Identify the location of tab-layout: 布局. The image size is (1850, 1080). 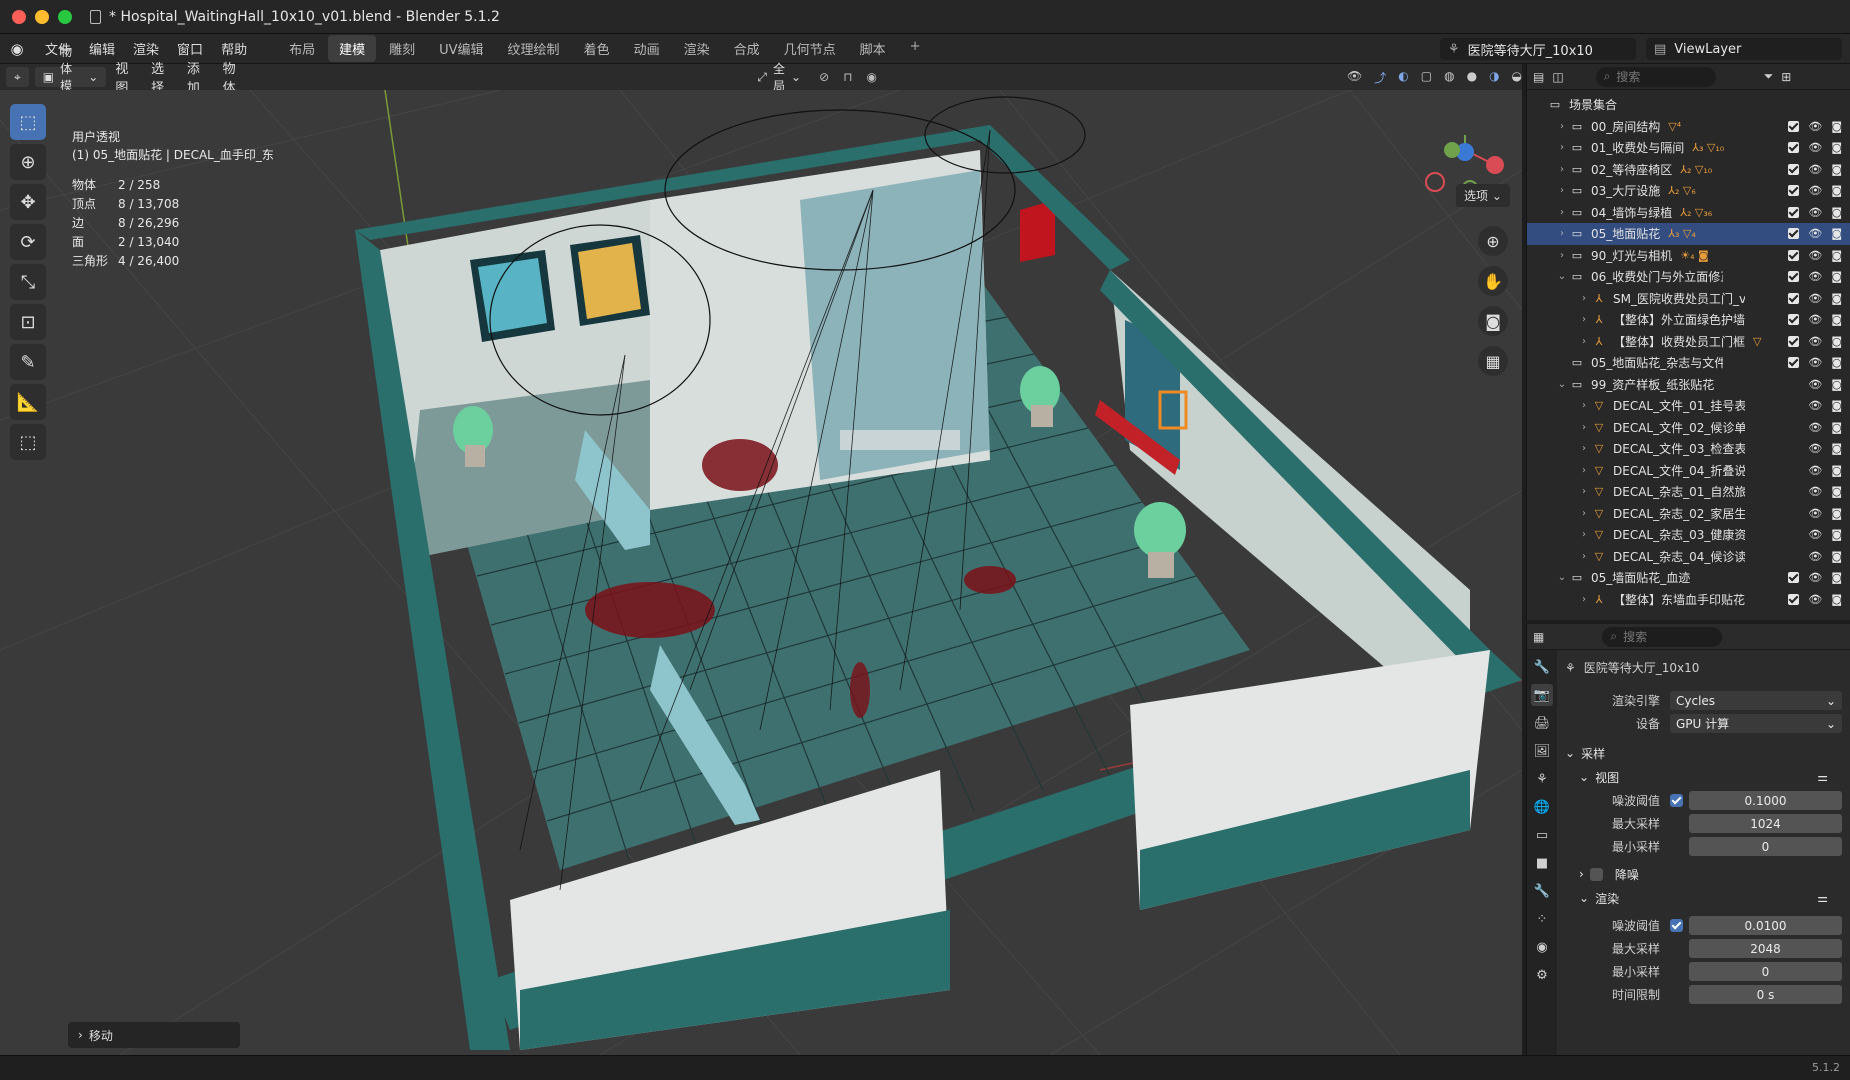
(302, 48).